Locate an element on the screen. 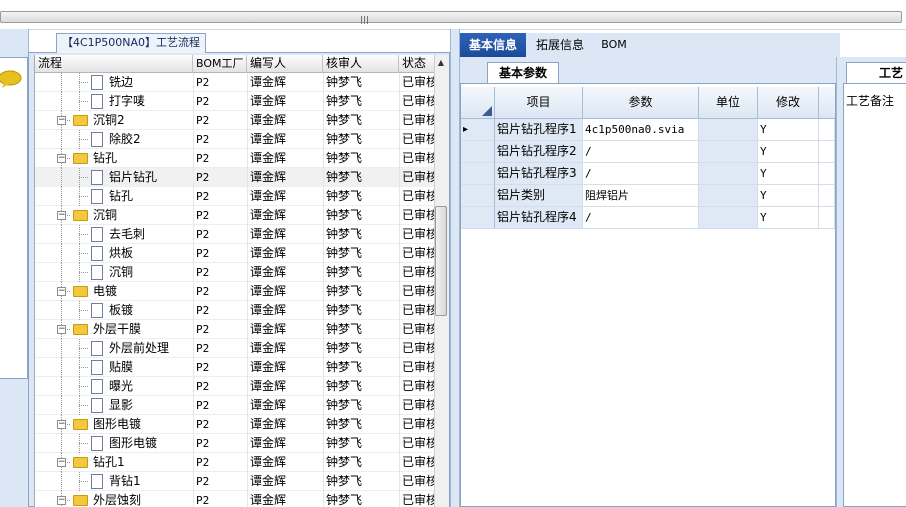  process-name: 沉铜2 is located at coordinates (109, 120).